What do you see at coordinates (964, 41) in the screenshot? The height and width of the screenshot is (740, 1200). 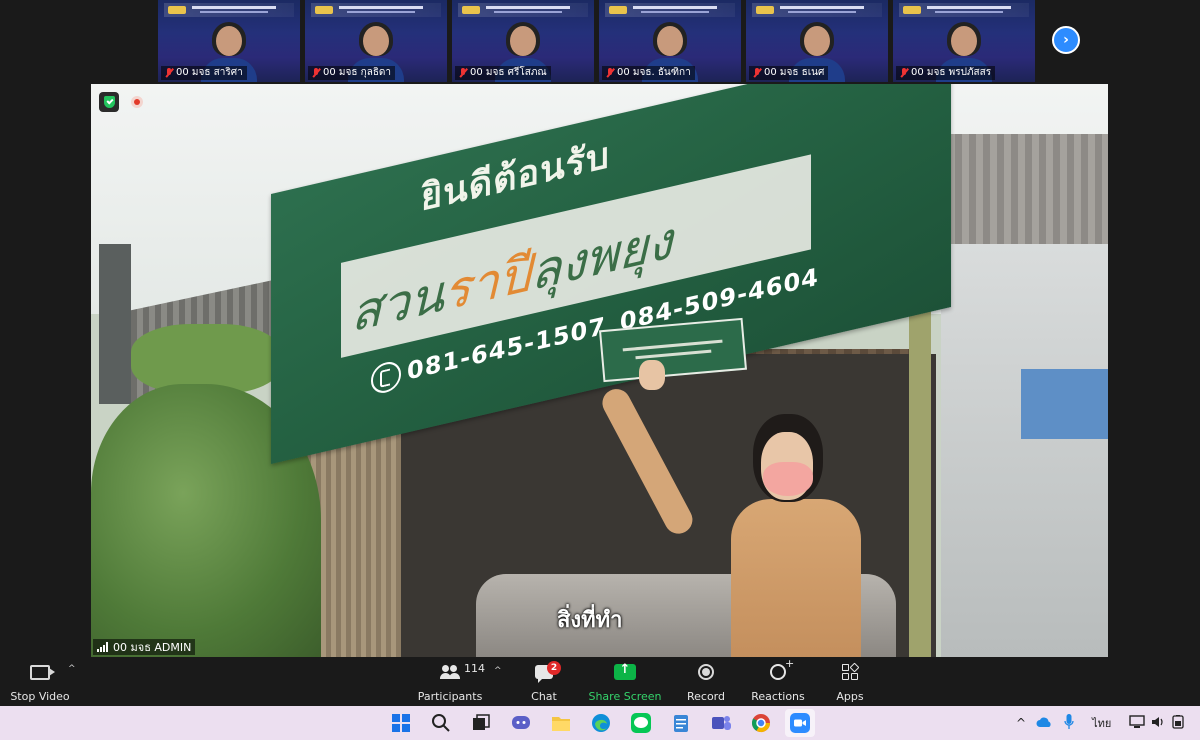 I see `participant-thumbnail: 00 มจธ พรปภัสสร` at bounding box center [964, 41].